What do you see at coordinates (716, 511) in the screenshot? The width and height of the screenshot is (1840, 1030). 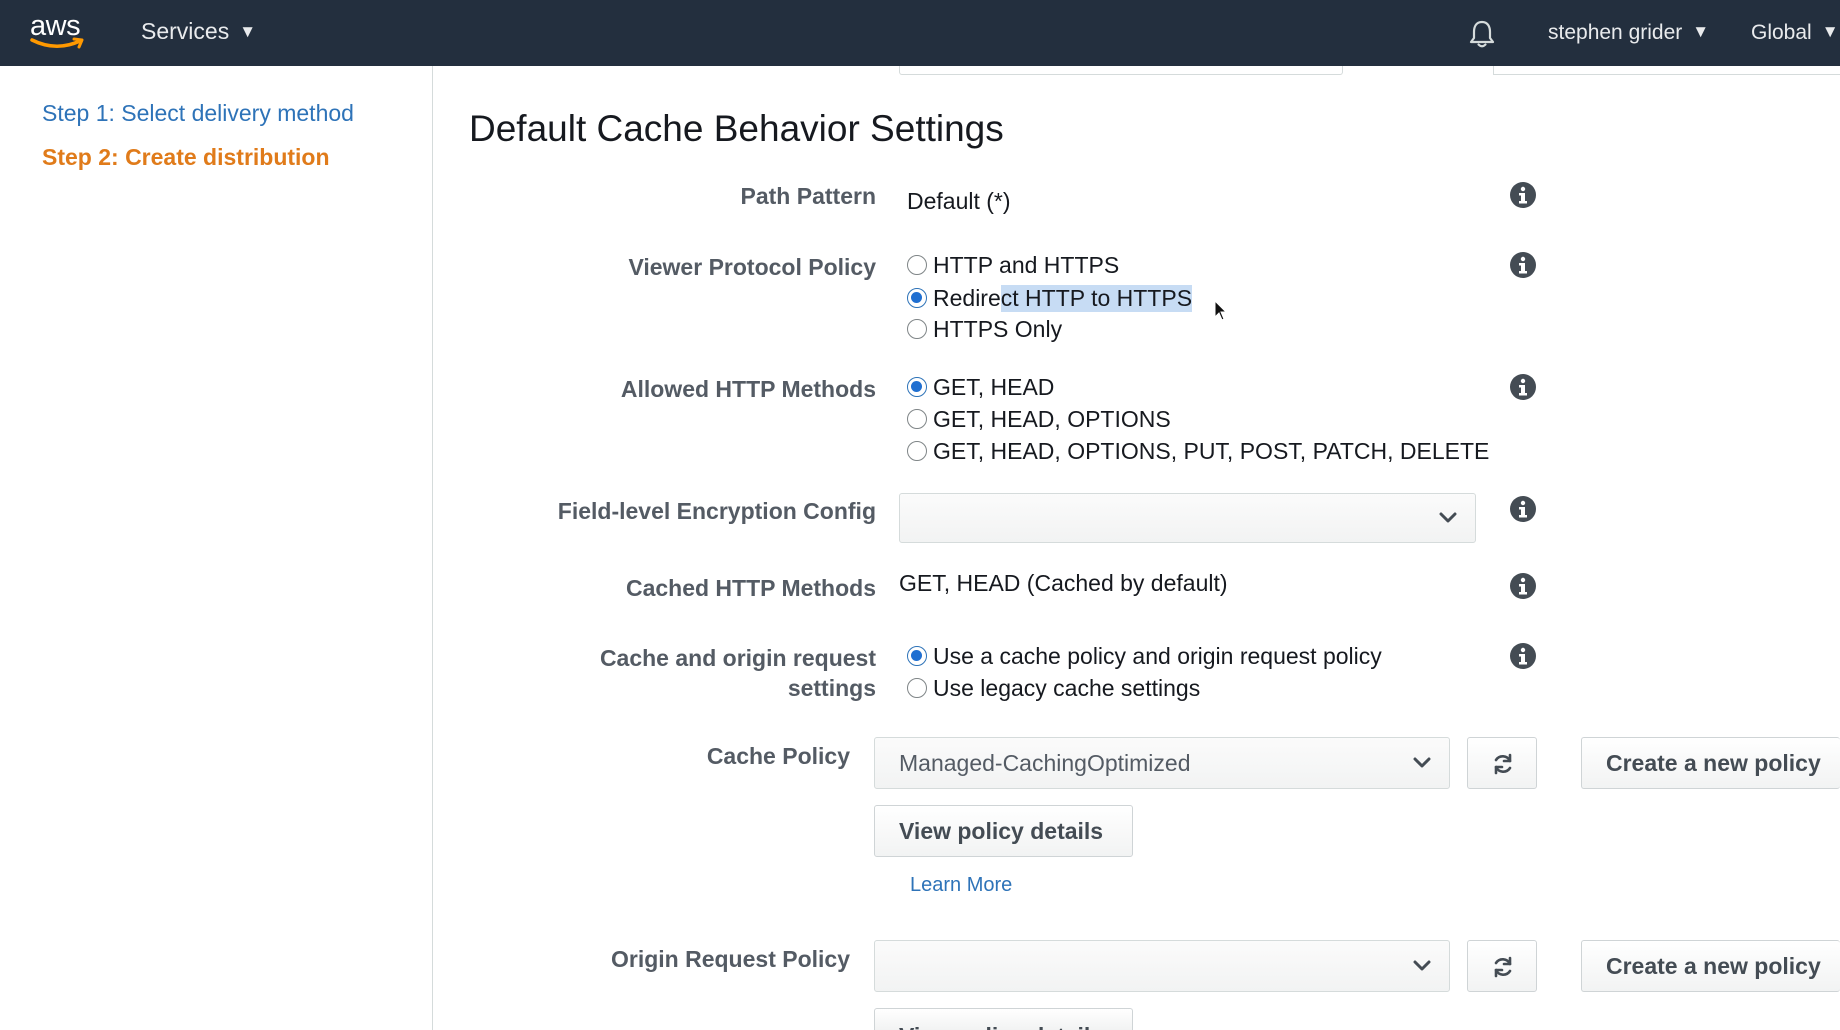 I see `field-level-encryption-label: Field-level Encryption Config` at bounding box center [716, 511].